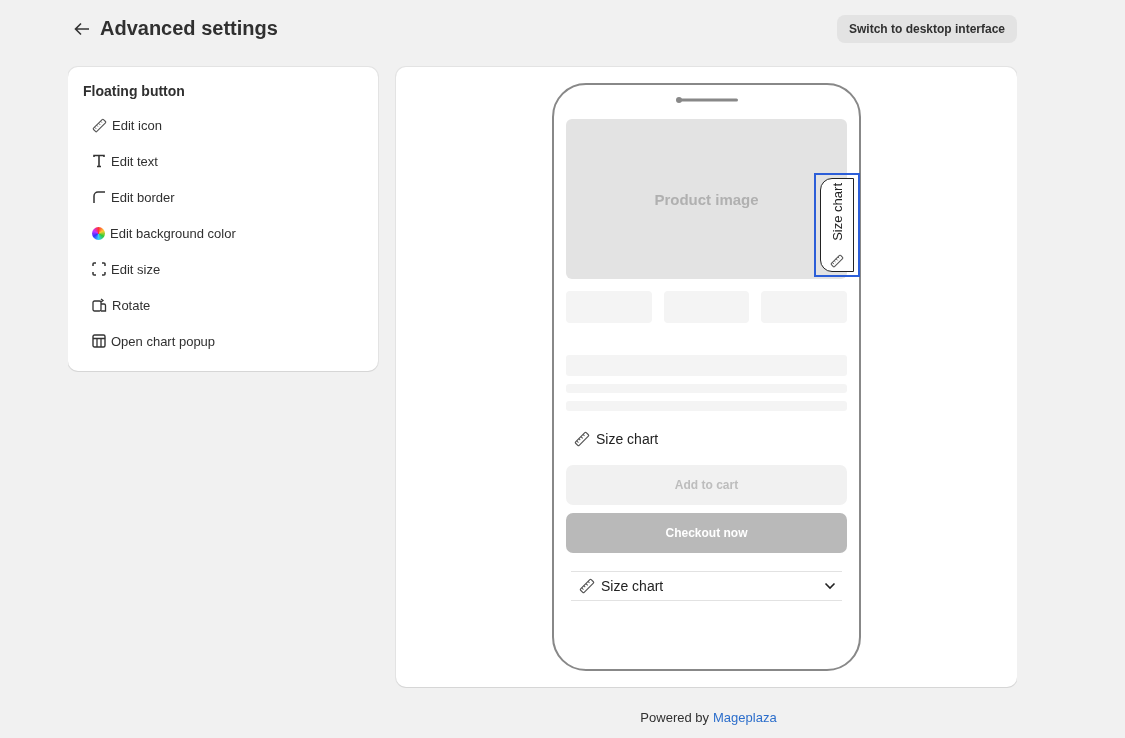 The height and width of the screenshot is (738, 1125). What do you see at coordinates (131, 305) in the screenshot?
I see `menu-item: Rotate` at bounding box center [131, 305].